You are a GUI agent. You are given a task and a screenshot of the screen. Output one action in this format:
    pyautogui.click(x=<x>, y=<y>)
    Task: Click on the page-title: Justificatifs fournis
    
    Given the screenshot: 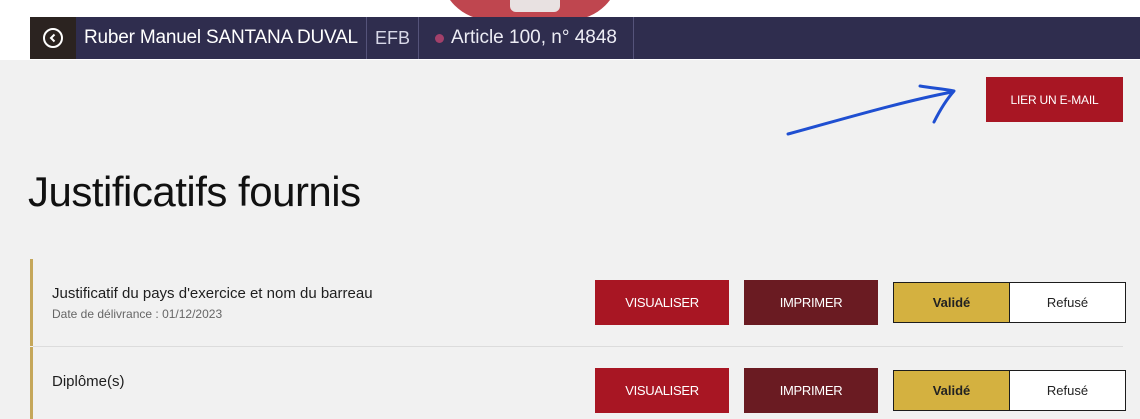 What is the action you would take?
    pyautogui.click(x=194, y=191)
    